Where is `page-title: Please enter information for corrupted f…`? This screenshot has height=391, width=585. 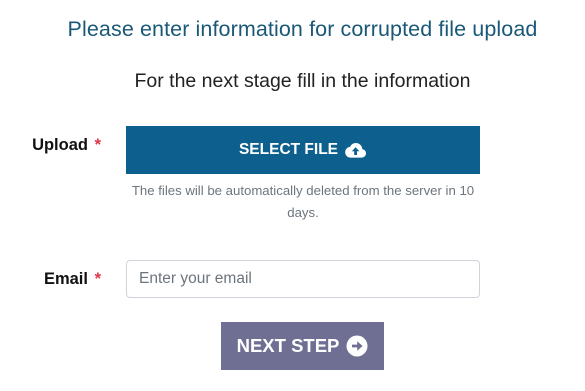 page-title: Please enter information for corrupted f… is located at coordinates (302, 29).